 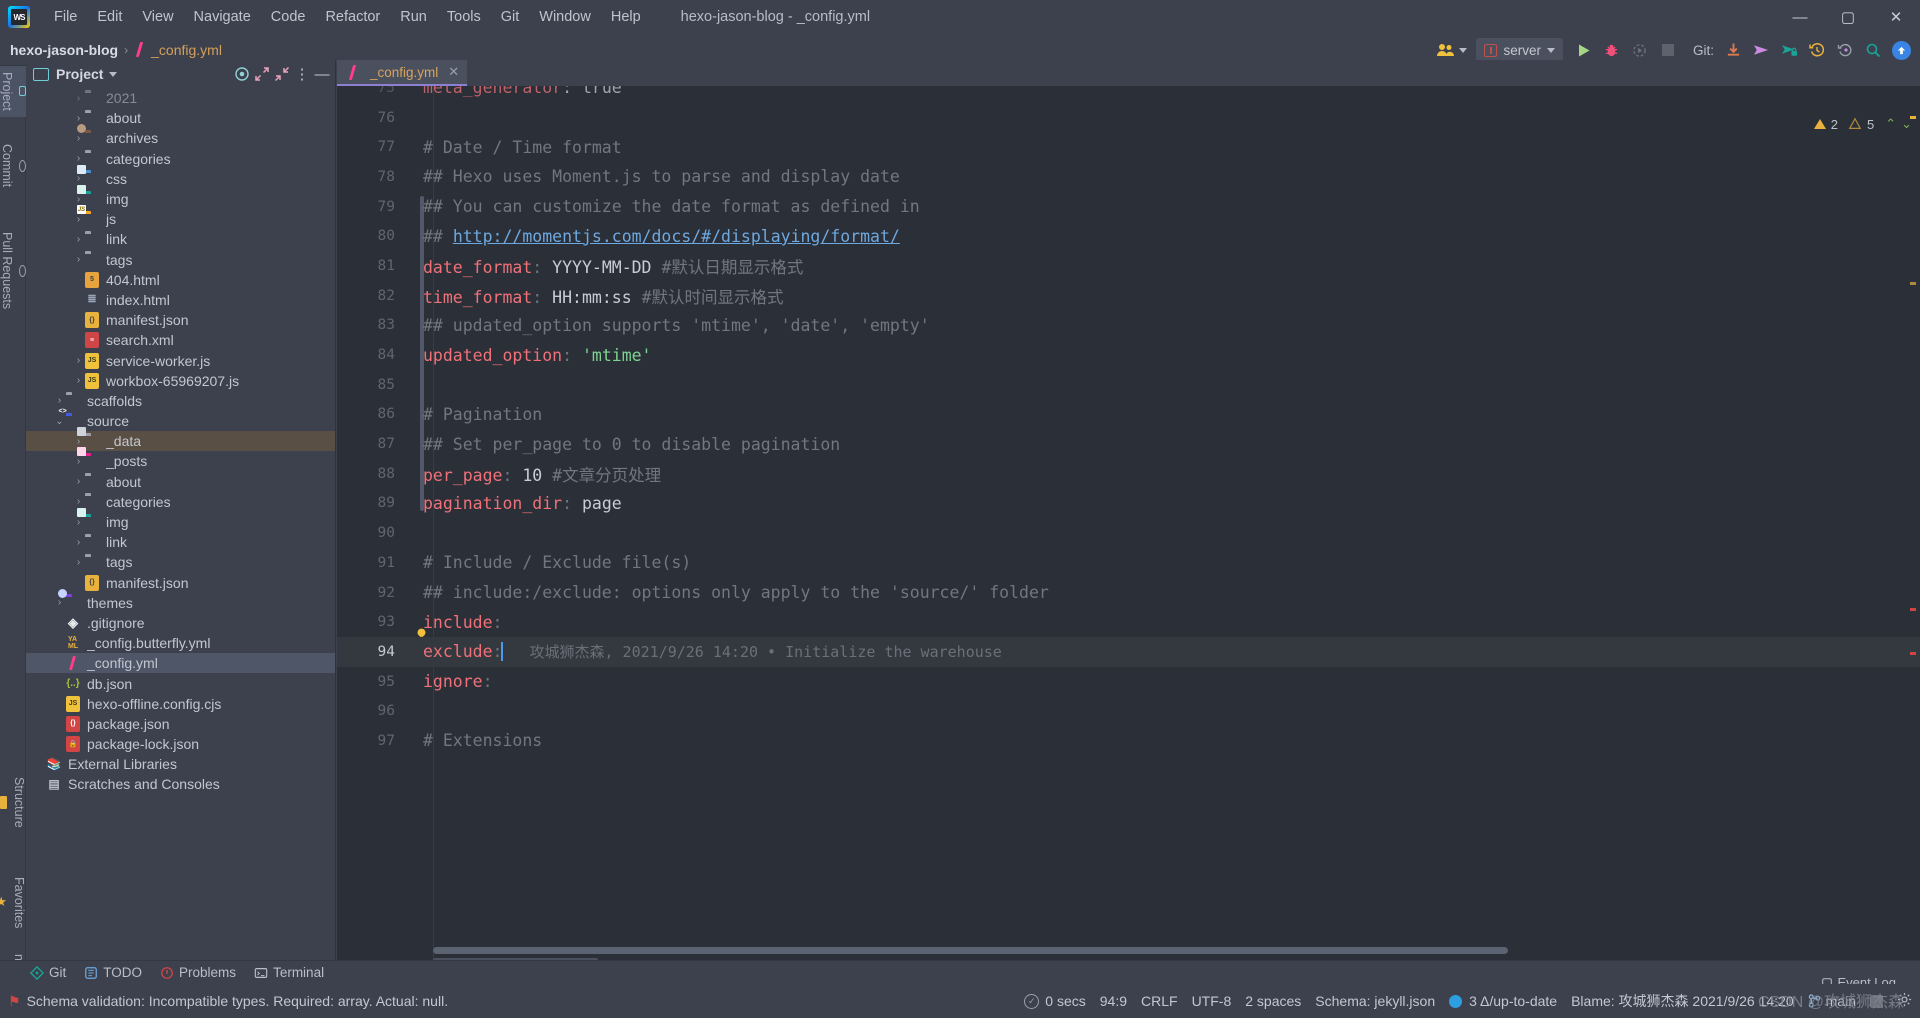 I want to click on tree-row-archives: › archives, so click(x=180, y=136).